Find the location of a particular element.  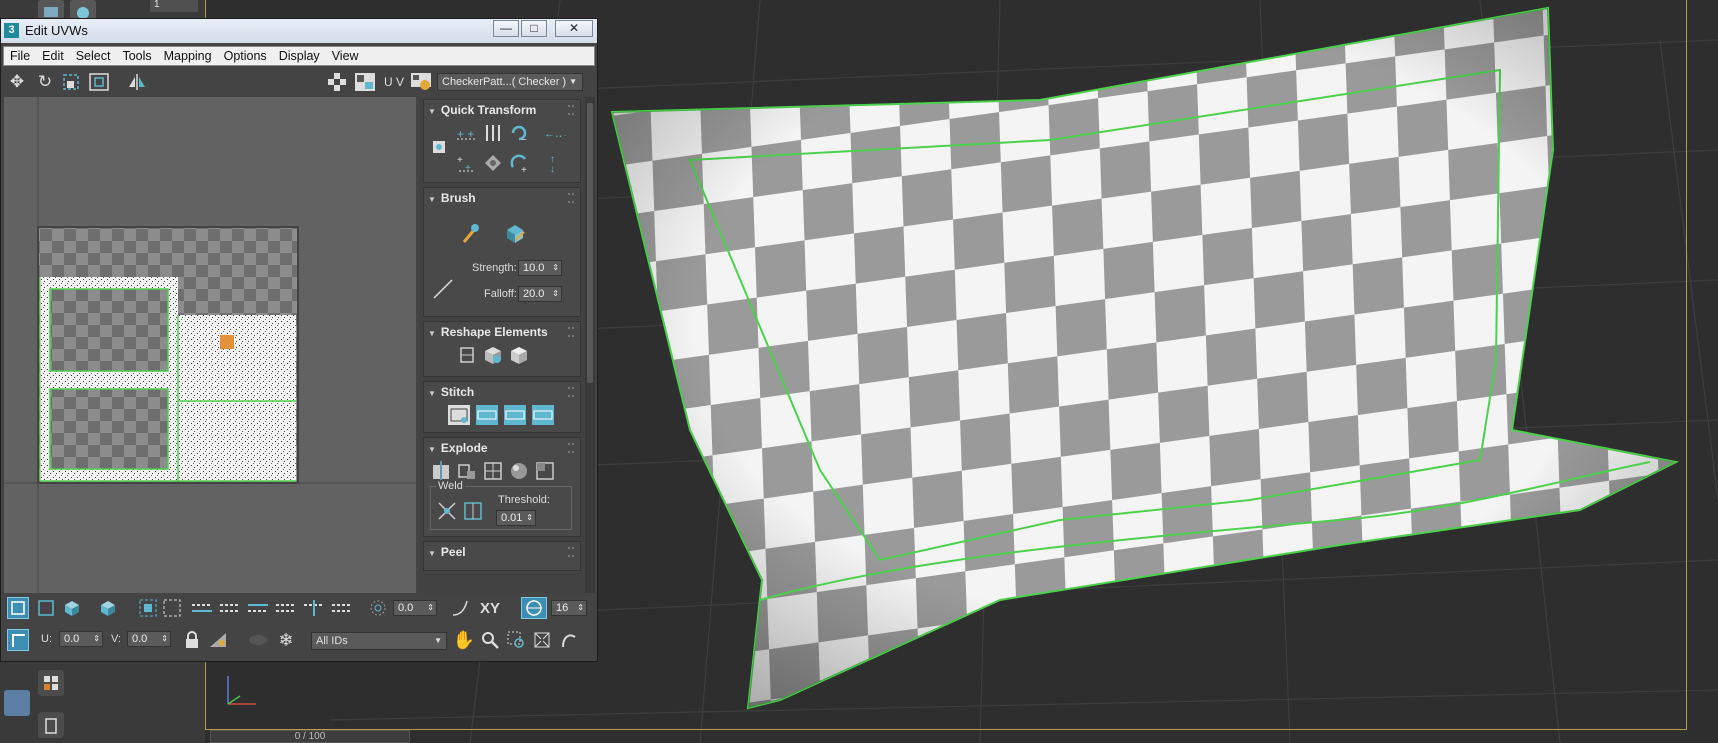

space-vertical-icon: ↑ ↓ is located at coordinates (555, 163).